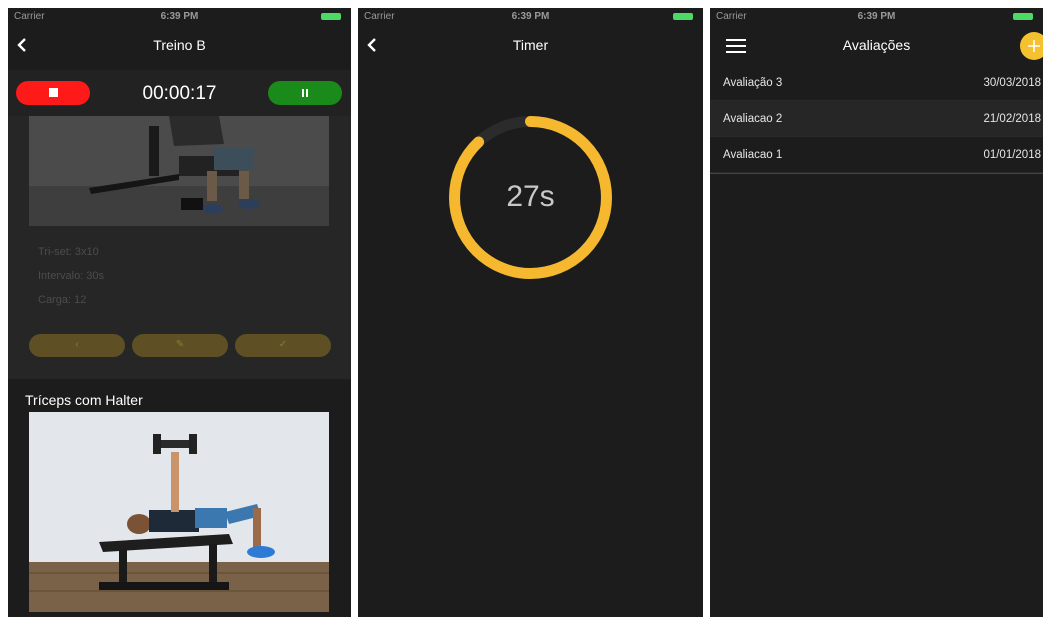  I want to click on assessment-name: Avaliação 3, so click(753, 83).